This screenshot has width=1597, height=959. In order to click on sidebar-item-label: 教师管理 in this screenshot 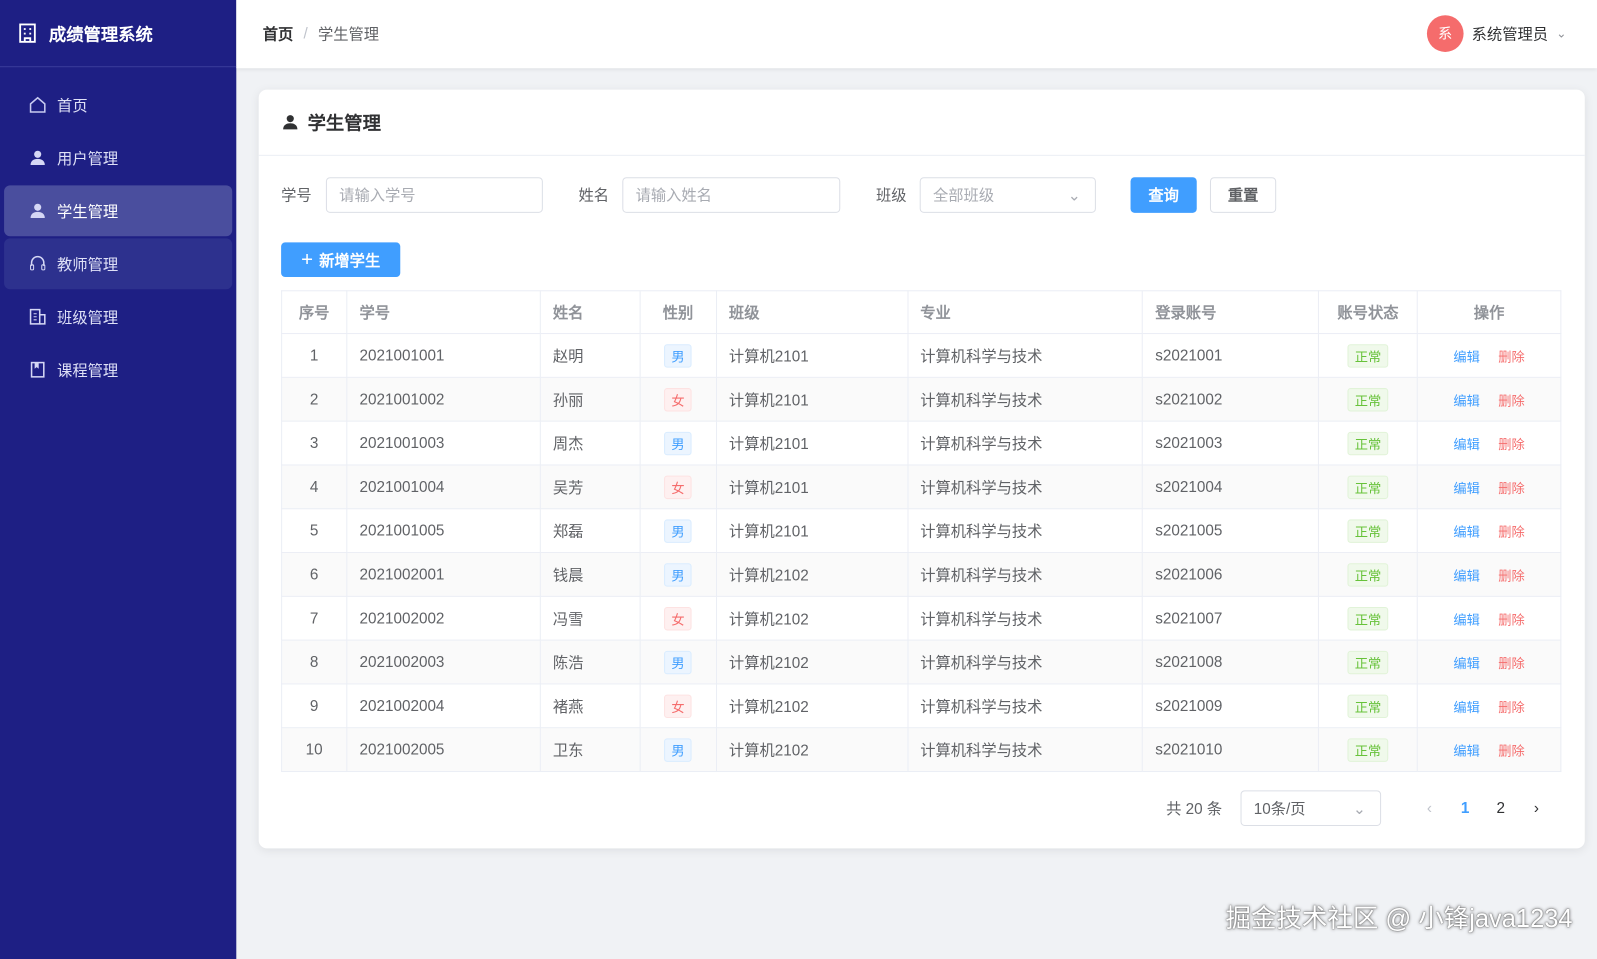, I will do `click(88, 265)`.